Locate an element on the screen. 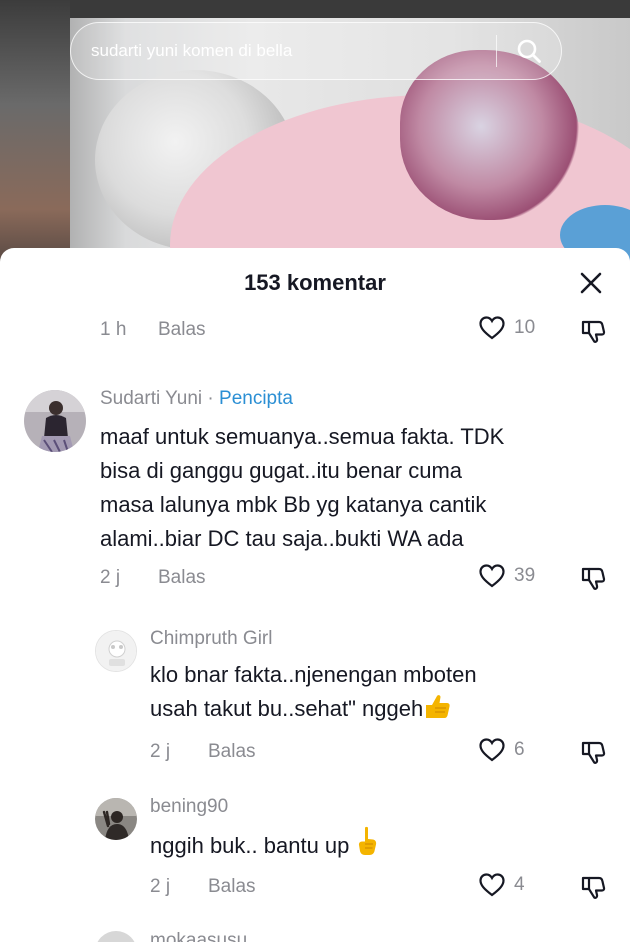 The image size is (630, 942). comment-author-row: Sudarti Yuni · Pencipta is located at coordinates (196, 399).